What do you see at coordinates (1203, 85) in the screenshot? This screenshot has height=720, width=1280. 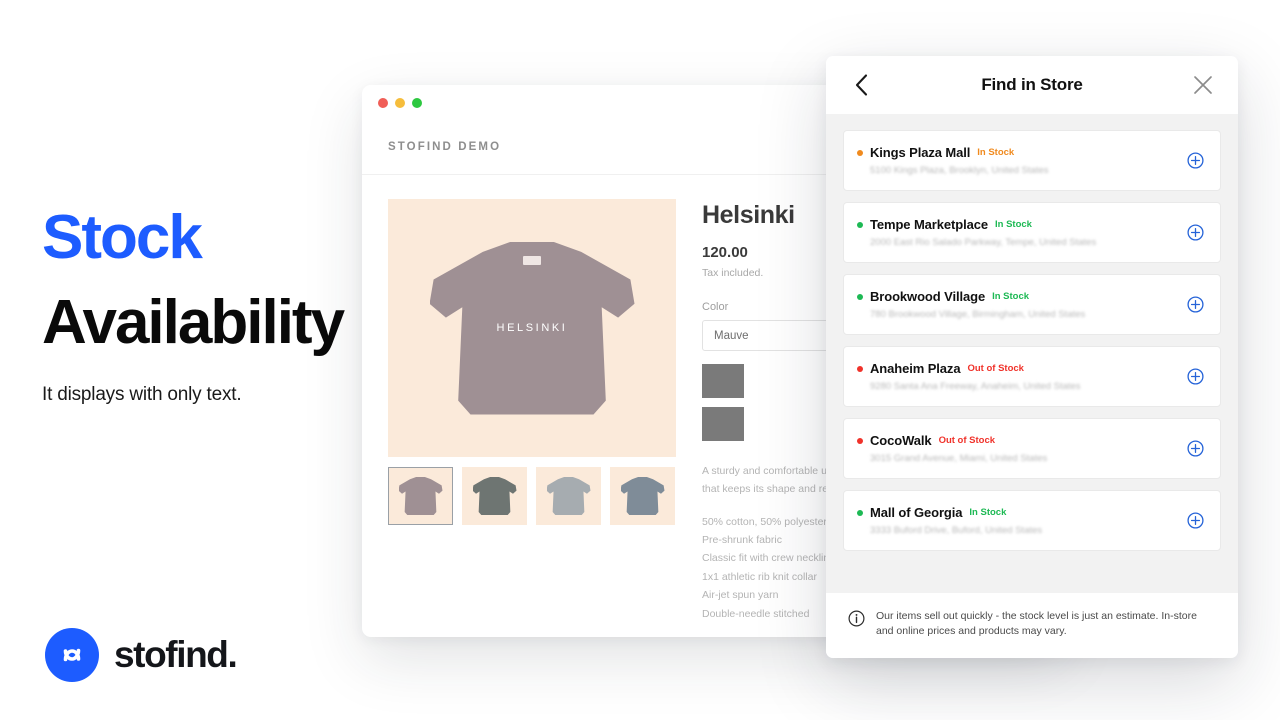 I see `close-icon` at bounding box center [1203, 85].